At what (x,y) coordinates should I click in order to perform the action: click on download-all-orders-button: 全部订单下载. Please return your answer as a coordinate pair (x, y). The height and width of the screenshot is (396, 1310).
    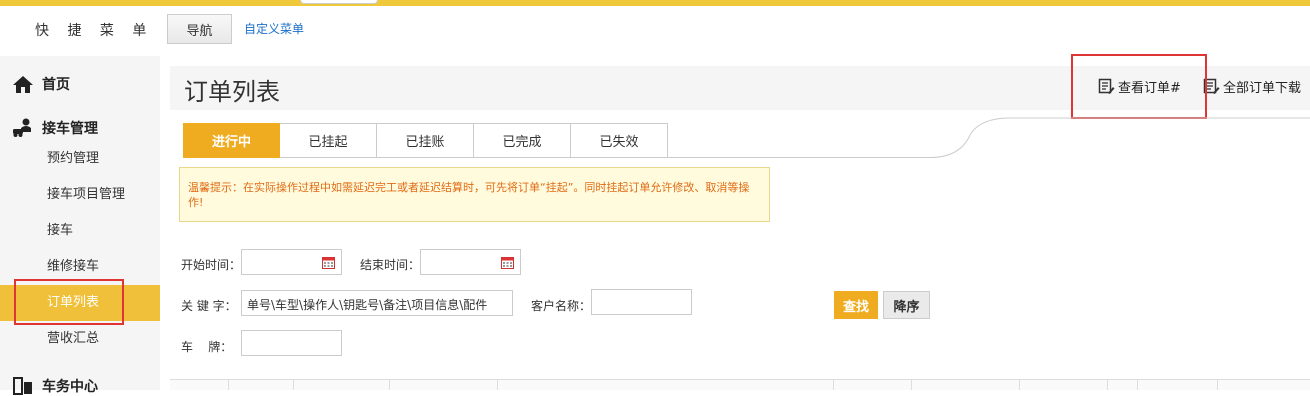
    Looking at the image, I should click on (1252, 86).